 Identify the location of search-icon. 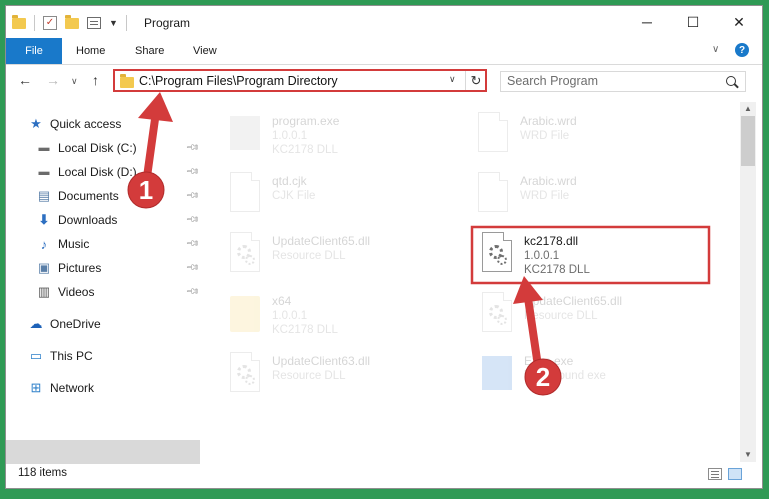
(731, 81).